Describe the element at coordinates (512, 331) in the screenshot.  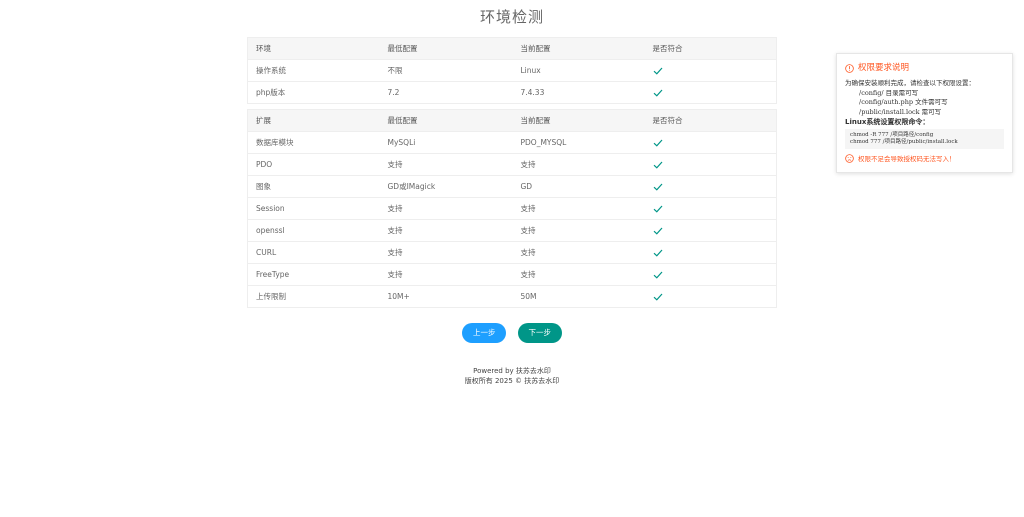
I see `step-buttons: 上一步 下一步` at that location.